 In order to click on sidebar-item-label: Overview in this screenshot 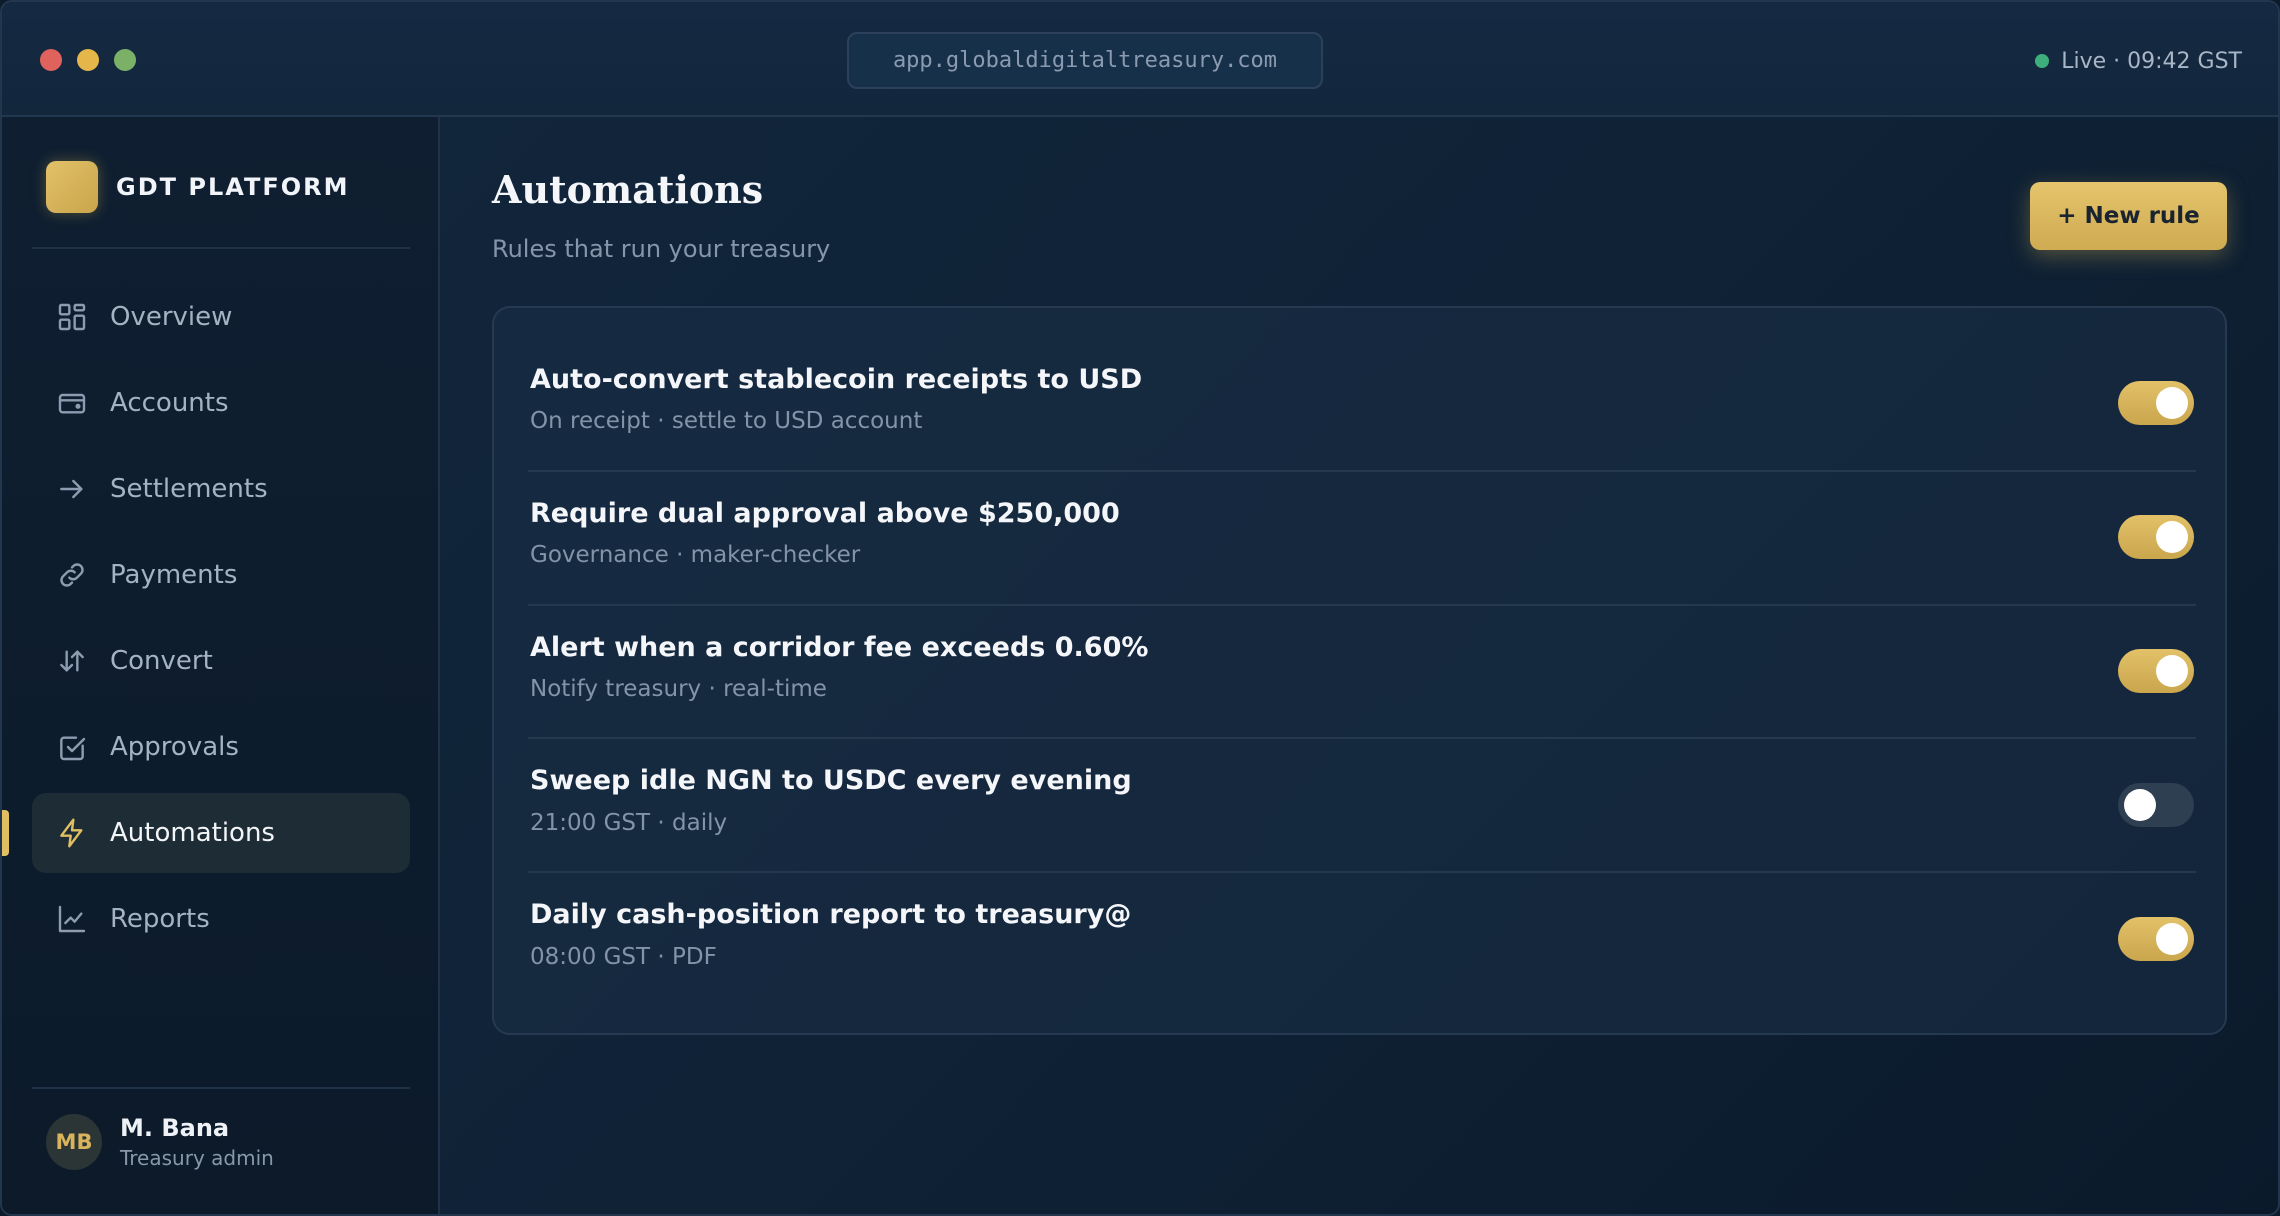, I will do `click(171, 317)`.